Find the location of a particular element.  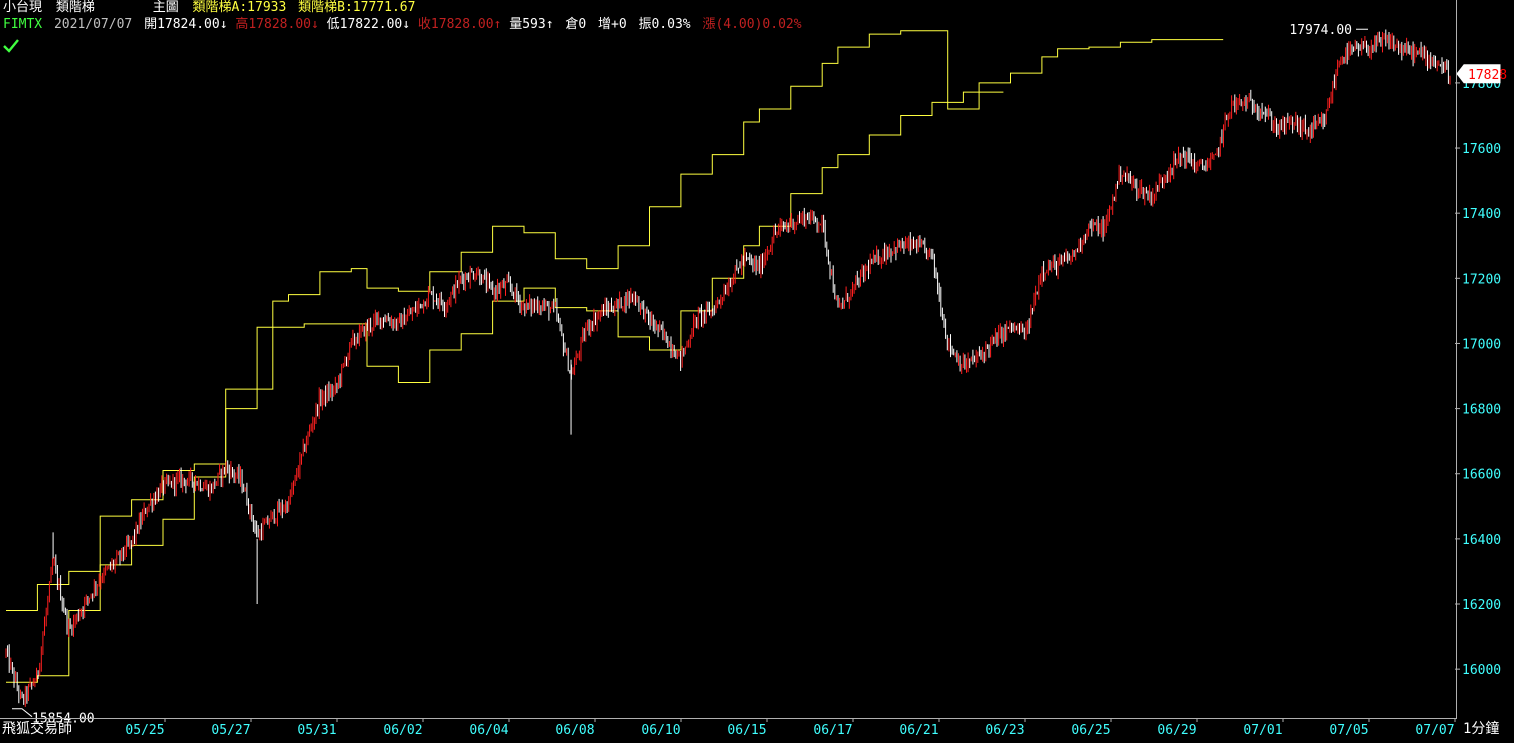

x-tick-label: 06/08 is located at coordinates (574, 730).